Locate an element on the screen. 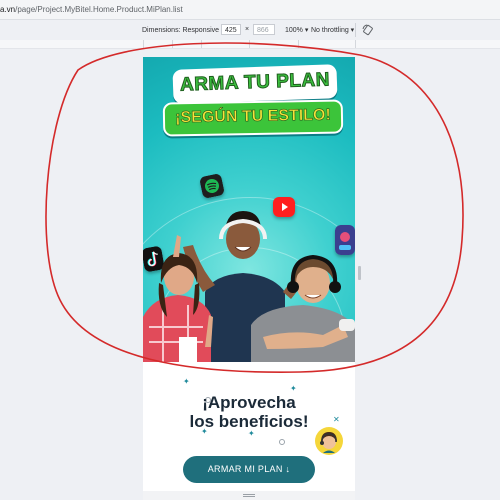  dimensions-dropdown: Dimensions: Responsive ▾ is located at coordinates (183, 30).